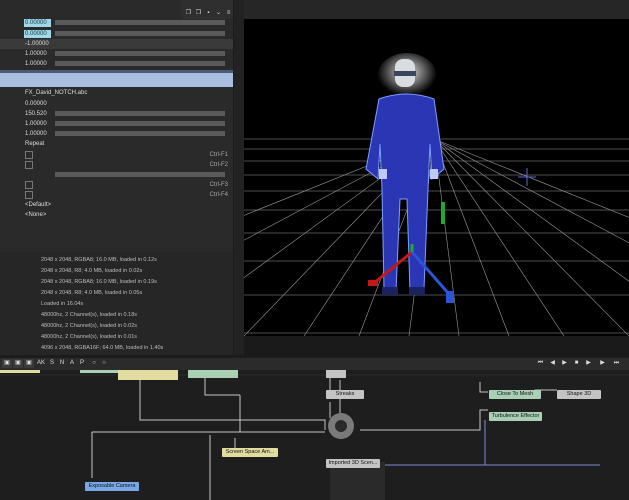  What do you see at coordinates (576, 363) in the screenshot?
I see `stop-icon: ■` at bounding box center [576, 363].